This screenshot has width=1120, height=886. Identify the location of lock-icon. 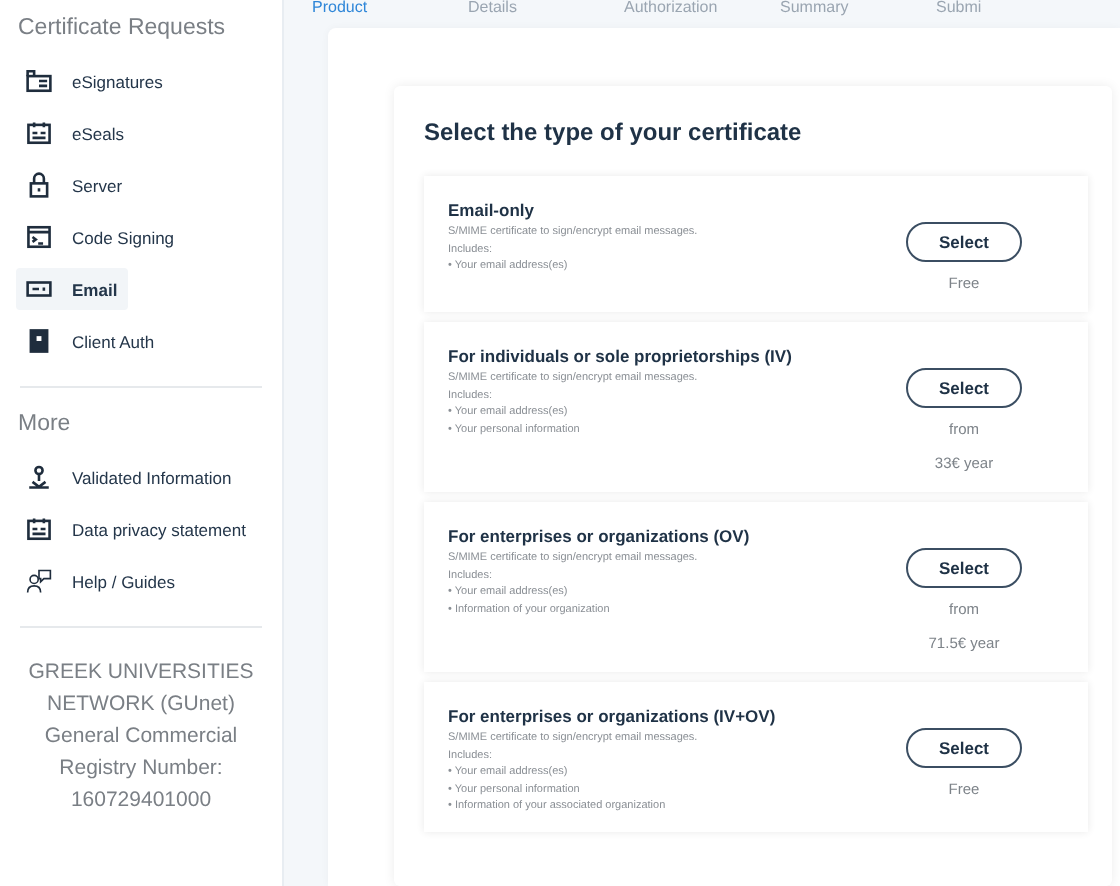
(39, 185).